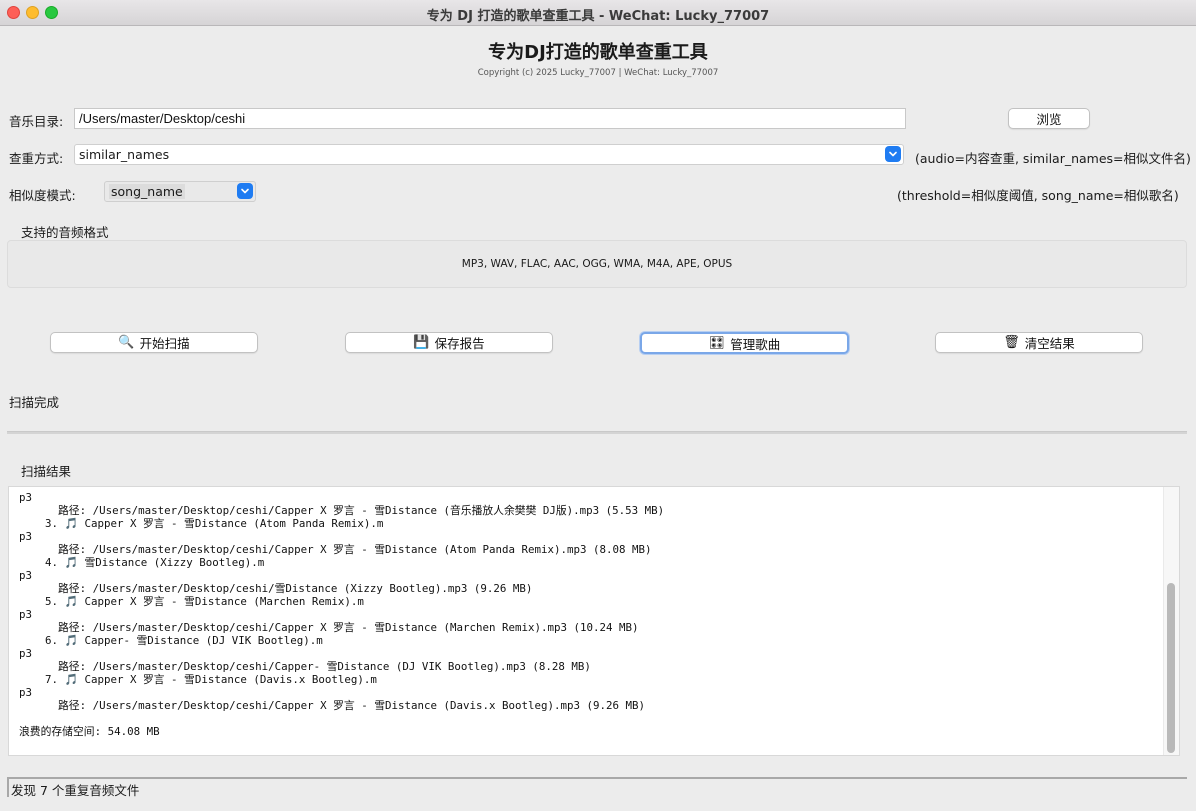 The image size is (1196, 811). What do you see at coordinates (489, 154) in the screenshot?
I see `method-select: similar_names` at bounding box center [489, 154].